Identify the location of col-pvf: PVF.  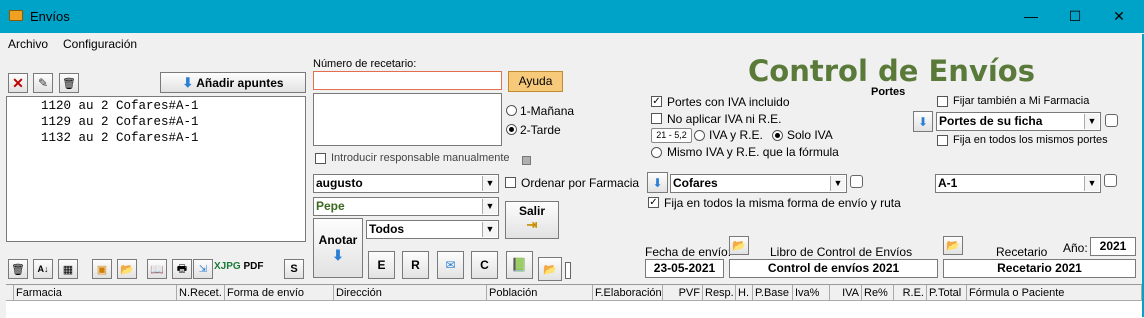
(683, 293).